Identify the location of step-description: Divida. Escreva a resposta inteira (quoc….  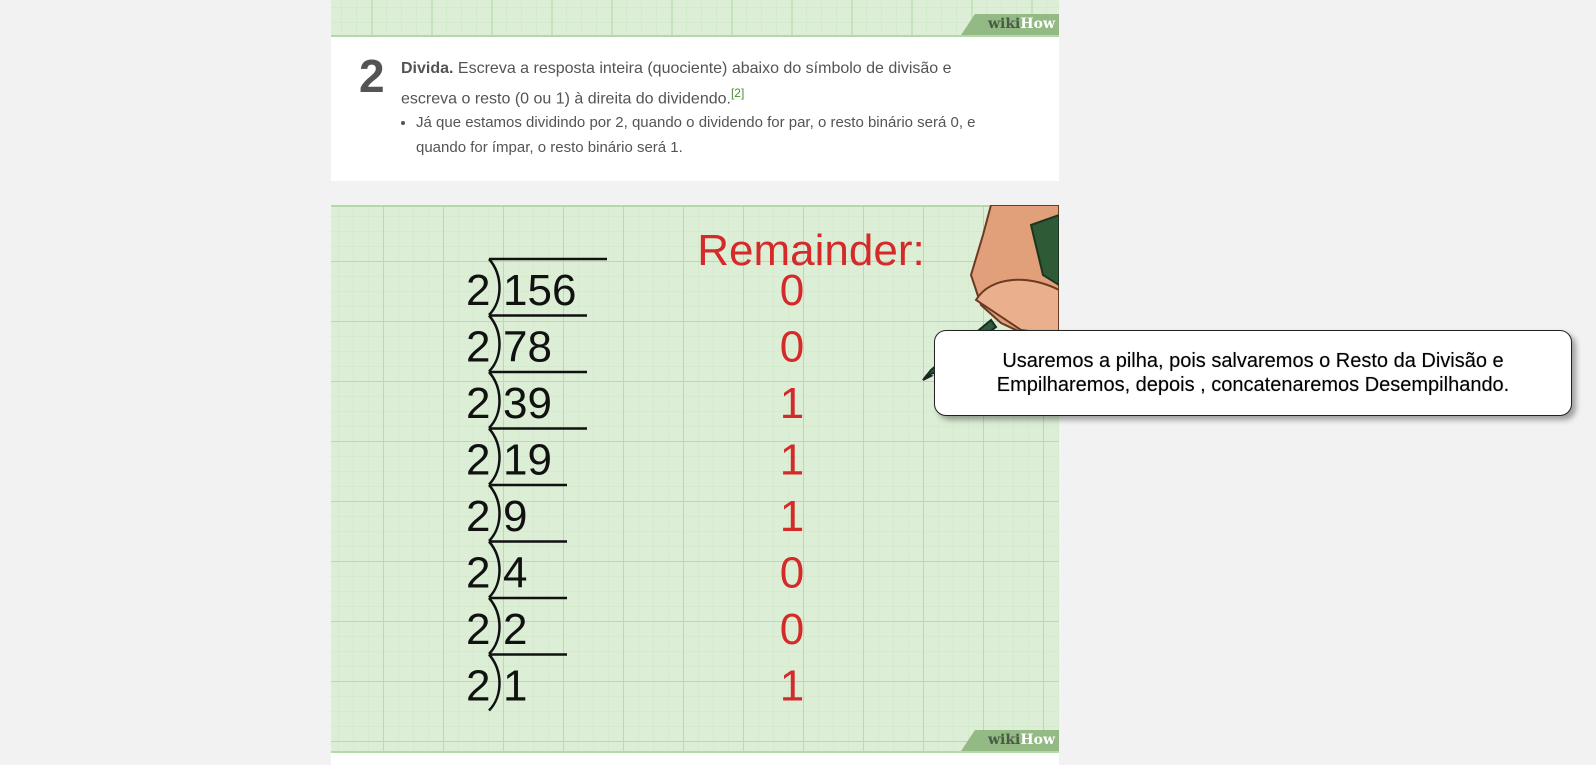
(701, 84).